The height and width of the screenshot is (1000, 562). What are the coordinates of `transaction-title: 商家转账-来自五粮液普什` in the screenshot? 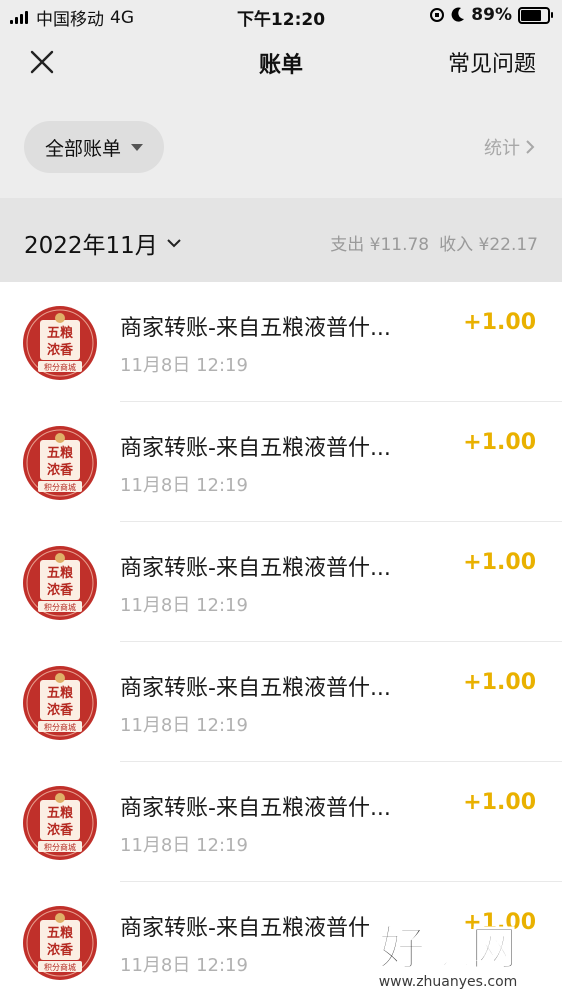 It's located at (245, 928).